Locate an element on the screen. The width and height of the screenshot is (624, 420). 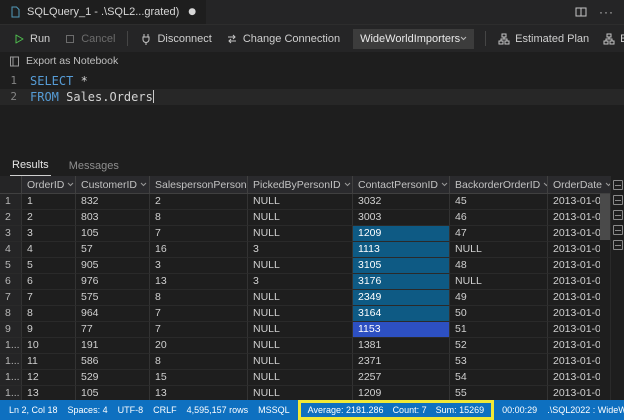
grid-cell: 50 is located at coordinates (499, 314).